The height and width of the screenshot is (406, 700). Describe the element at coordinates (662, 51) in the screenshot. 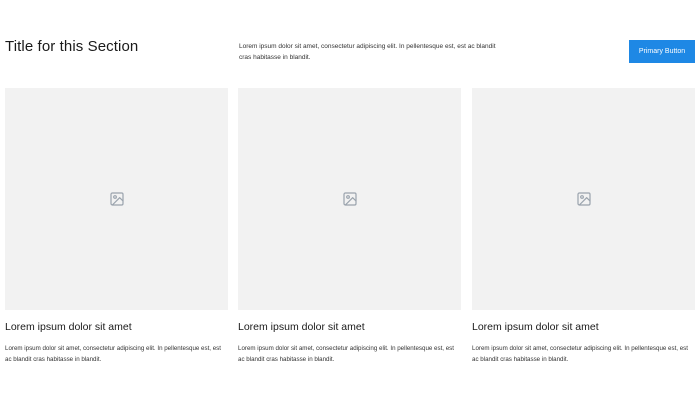

I see `primary-button: Primary Button` at that location.